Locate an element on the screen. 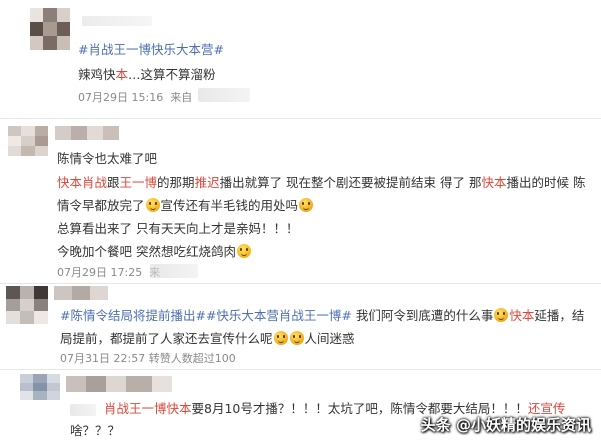 The width and height of the screenshot is (601, 443). comment-2-line-5: 今晚加个餐吧 突然想吃红烧鸽肉 is located at coordinates (154, 252).